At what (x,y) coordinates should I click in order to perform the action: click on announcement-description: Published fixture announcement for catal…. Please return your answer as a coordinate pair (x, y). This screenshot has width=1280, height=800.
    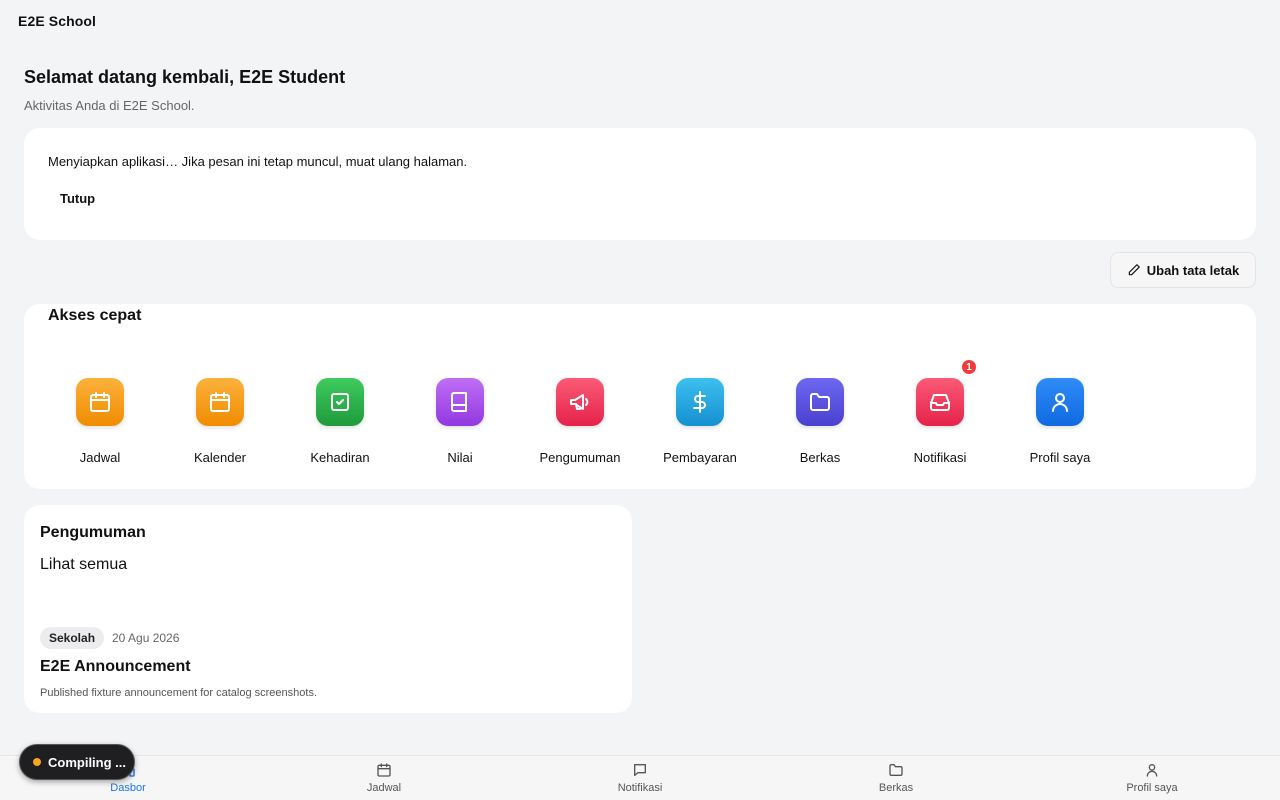
    Looking at the image, I should click on (178, 693).